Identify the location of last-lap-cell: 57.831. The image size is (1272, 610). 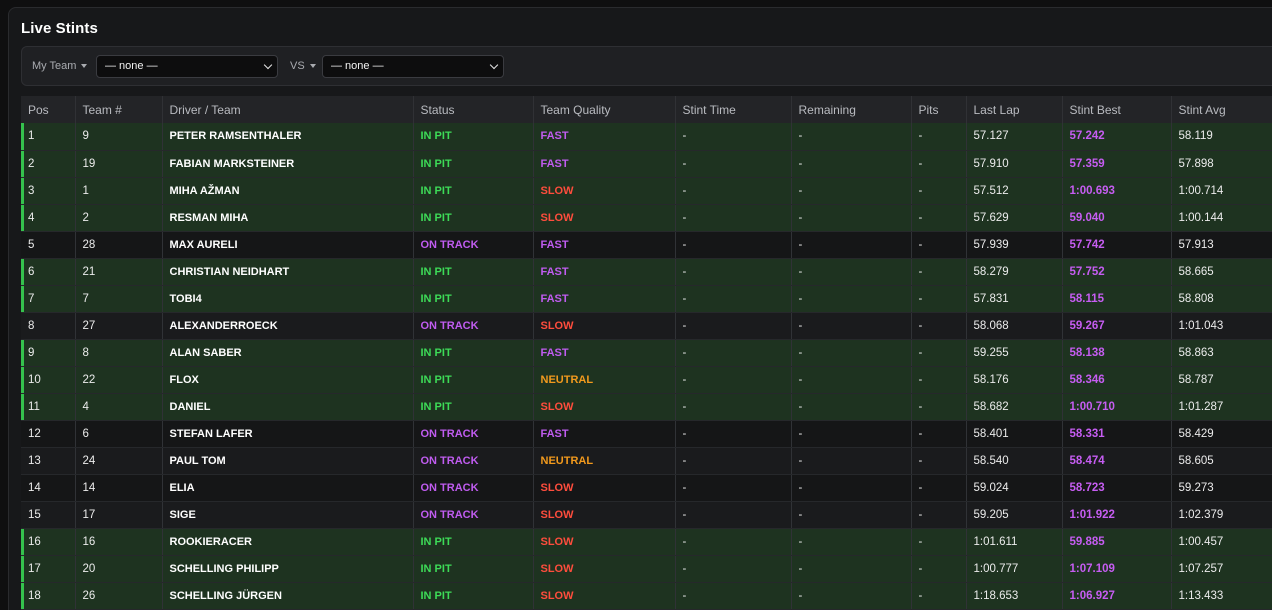
(1014, 299).